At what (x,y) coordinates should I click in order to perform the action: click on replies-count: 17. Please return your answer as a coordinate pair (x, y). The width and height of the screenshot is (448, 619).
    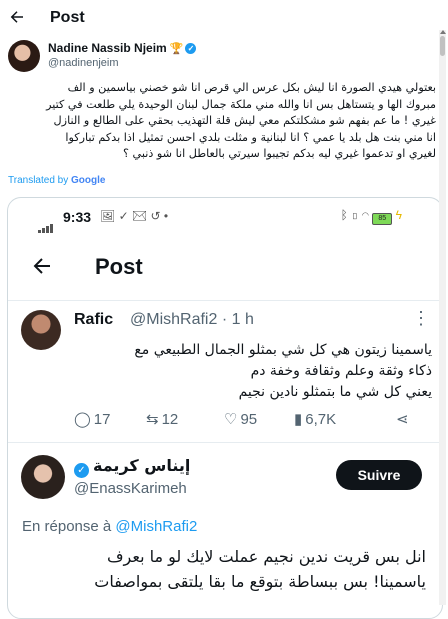
    Looking at the image, I should click on (102, 419).